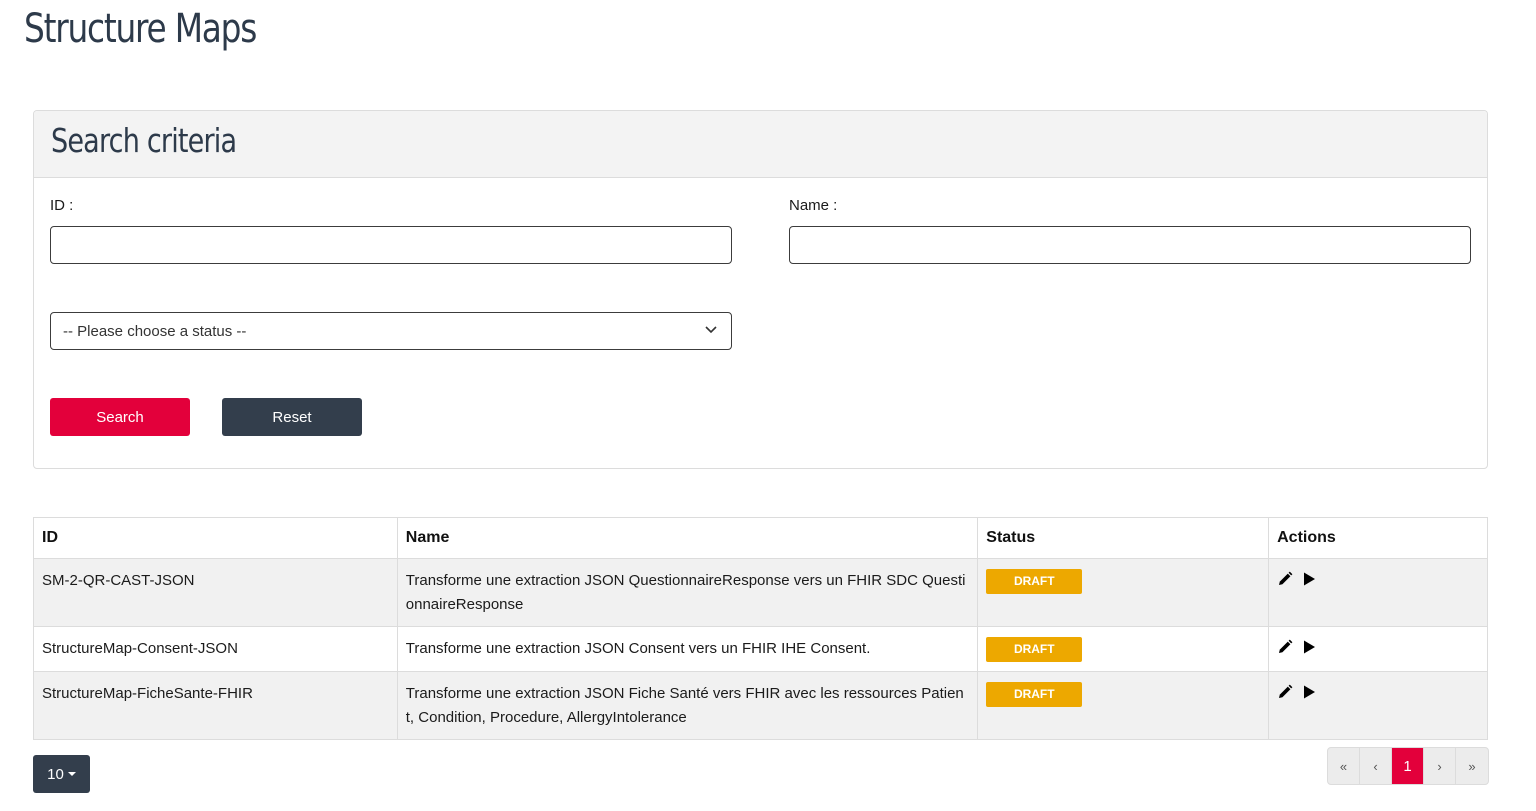  What do you see at coordinates (391, 331) in the screenshot?
I see `status-select: -- Please choose a status --` at bounding box center [391, 331].